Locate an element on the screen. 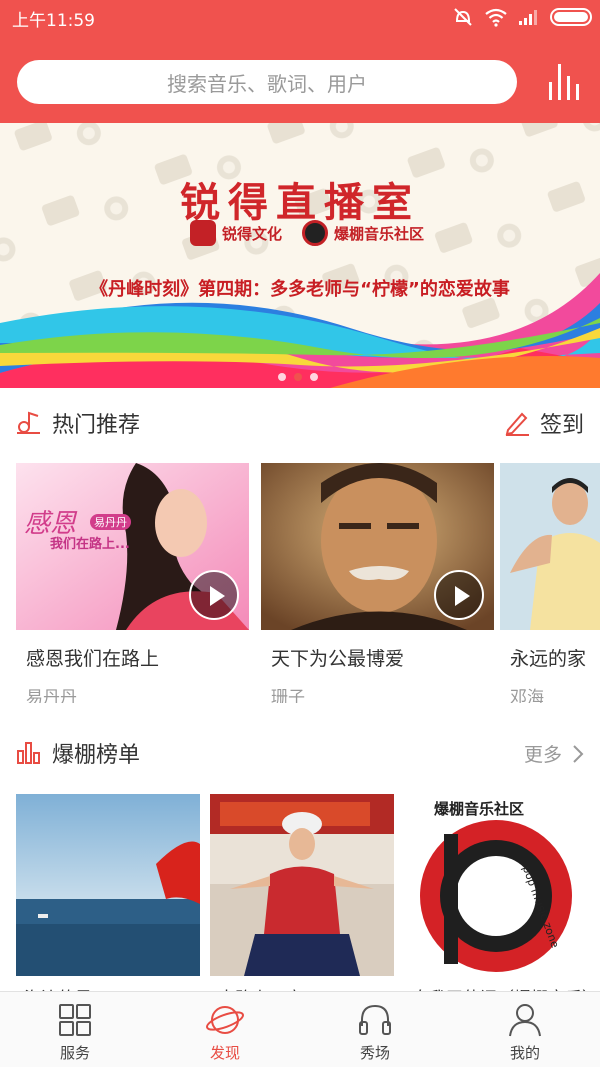 The image size is (600, 1067). hot-card-artist: 珊子 is located at coordinates (288, 695).